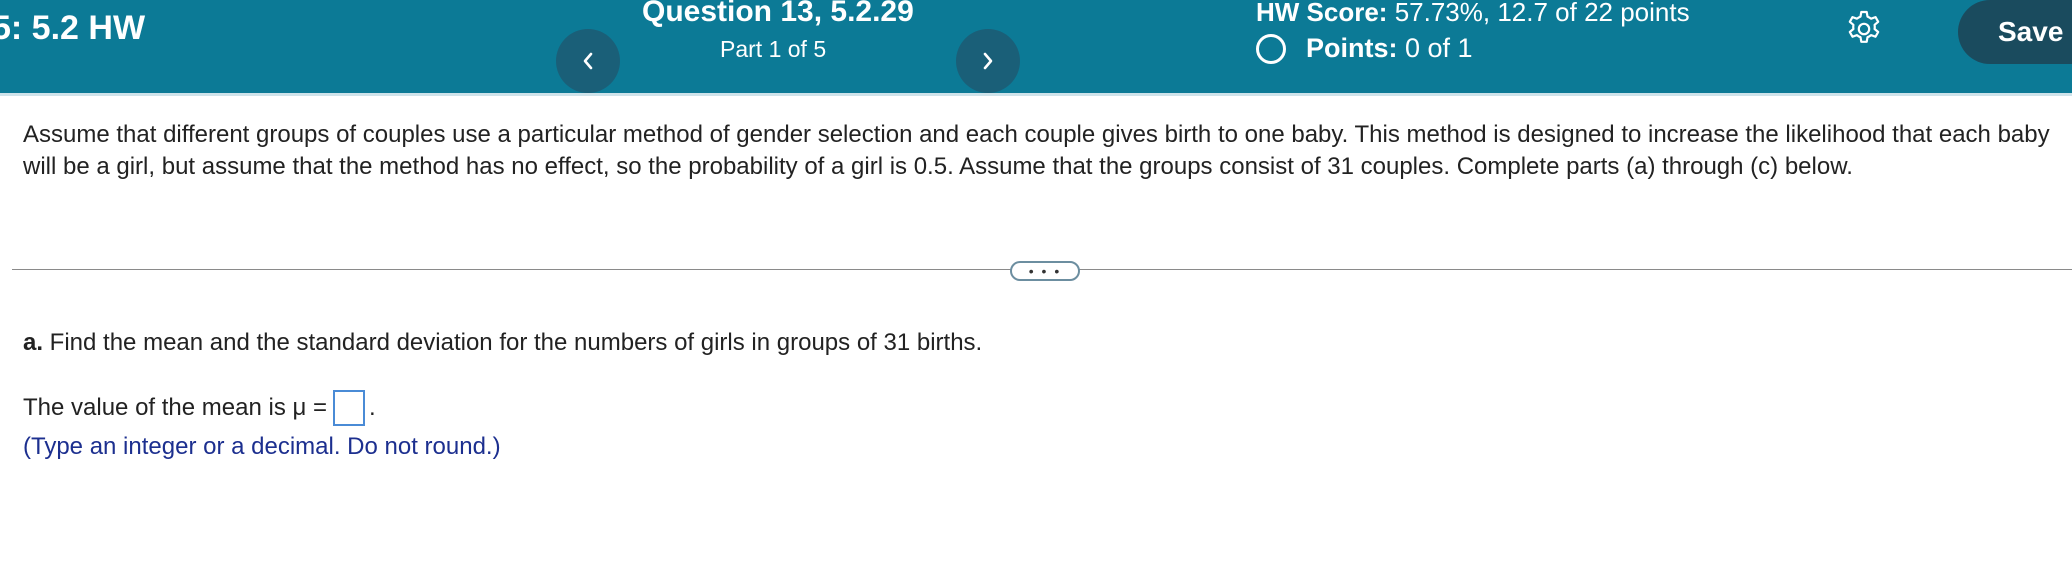 Image resolution: width=2072 pixels, height=572 pixels. I want to click on expand-question-button: • • •, so click(1045, 271).